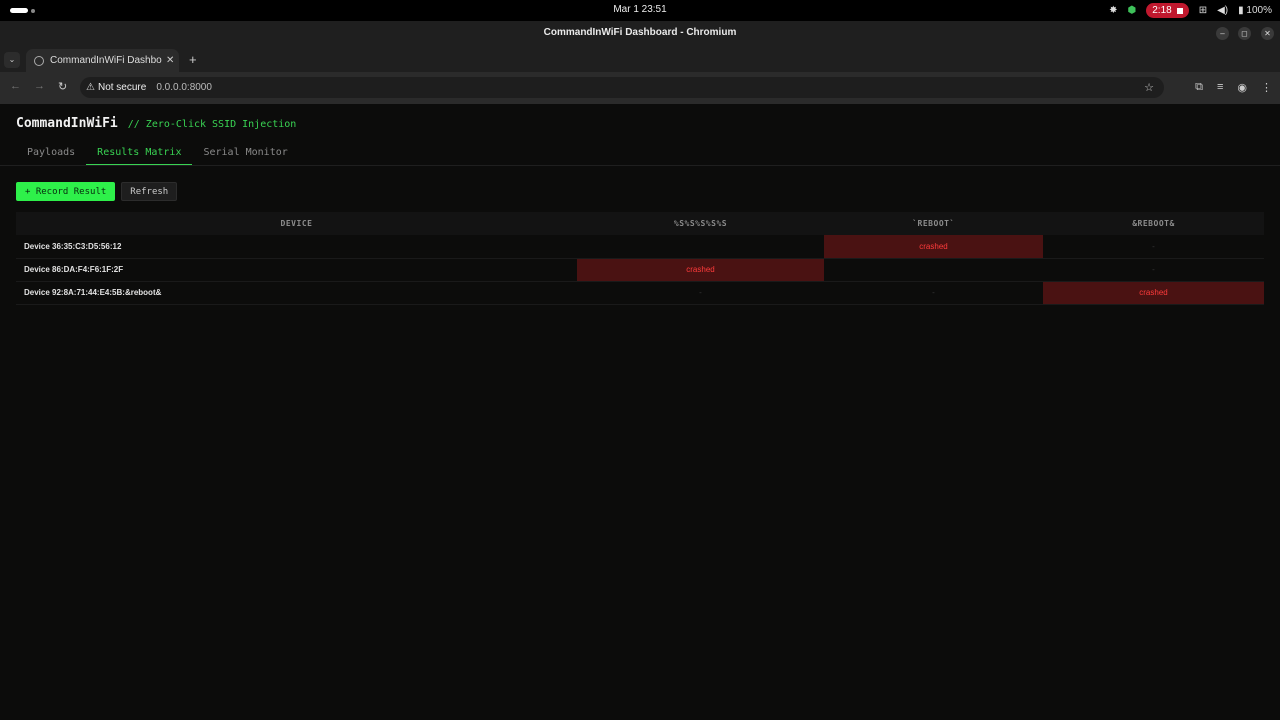 The image size is (1280, 720). What do you see at coordinates (1190, 10) in the screenshot?
I see `system-tray: ✸ ⬢ 2:18 ⊞ ◀) ▮ 100%` at bounding box center [1190, 10].